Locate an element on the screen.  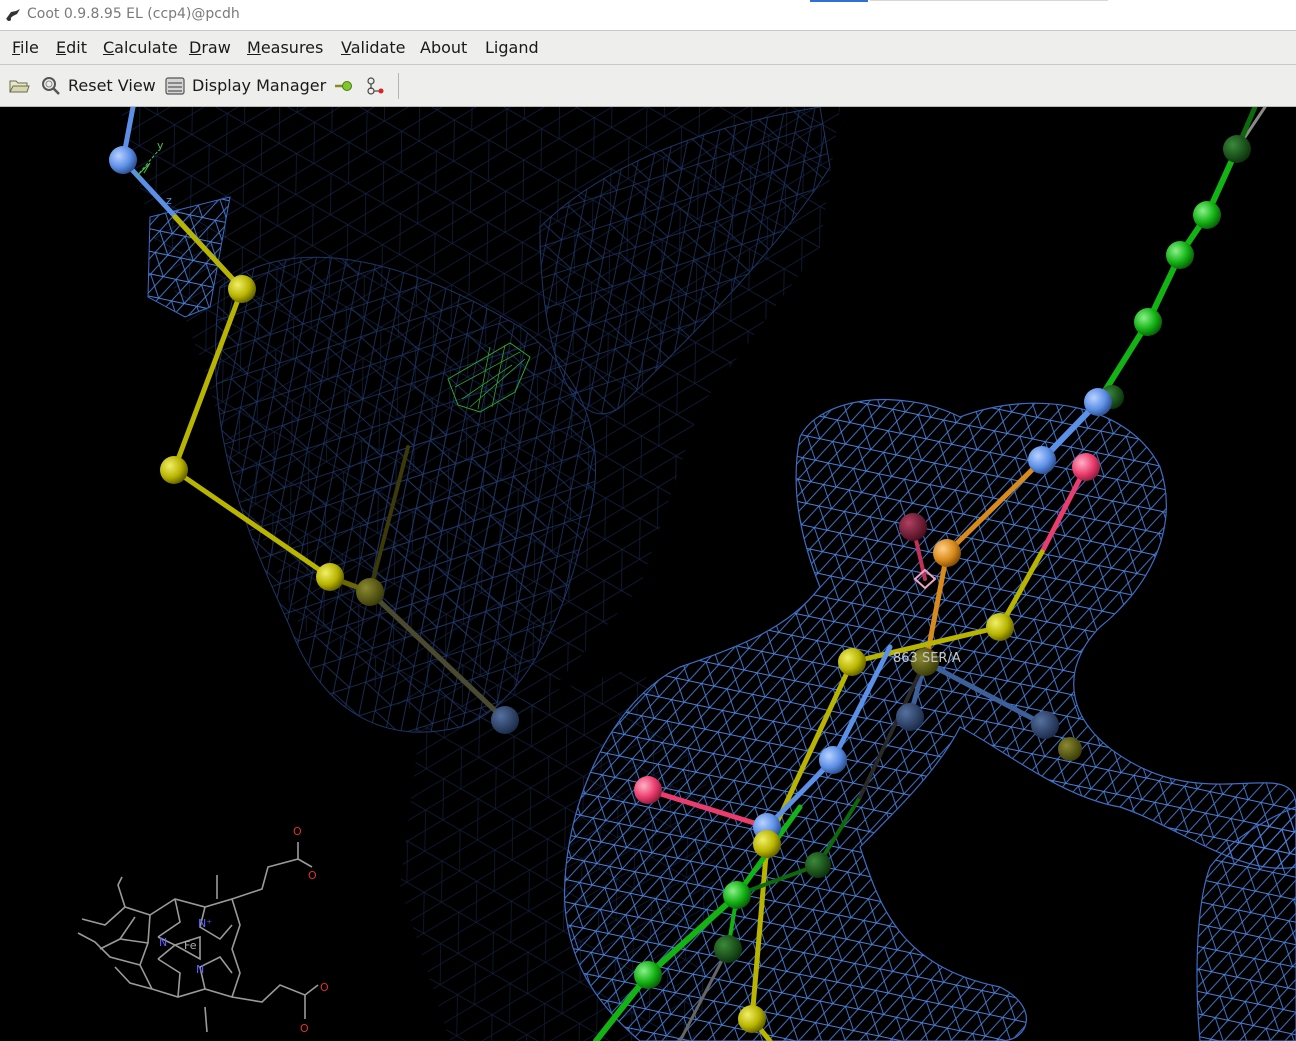
go-to-atom-icon is located at coordinates (344, 86).